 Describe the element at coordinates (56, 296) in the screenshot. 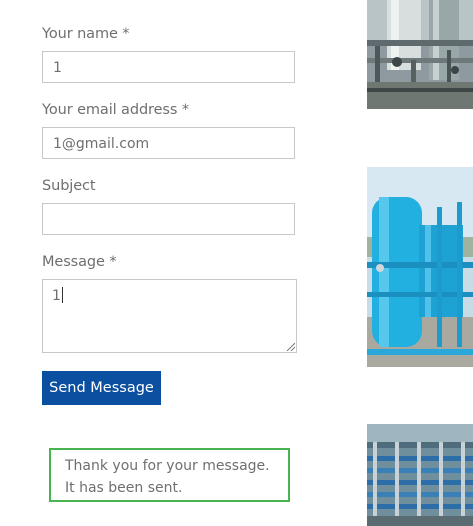

I see `message-text: 1` at that location.